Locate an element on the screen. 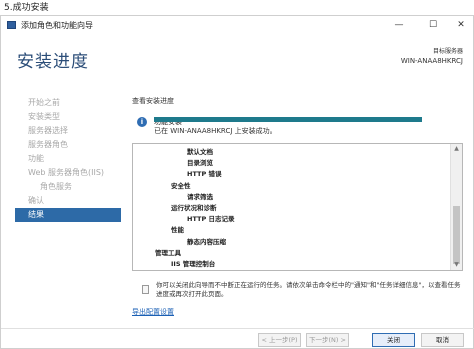 The height and width of the screenshot is (349, 474). sidebar-item: 服务器角色 is located at coordinates (68, 145).